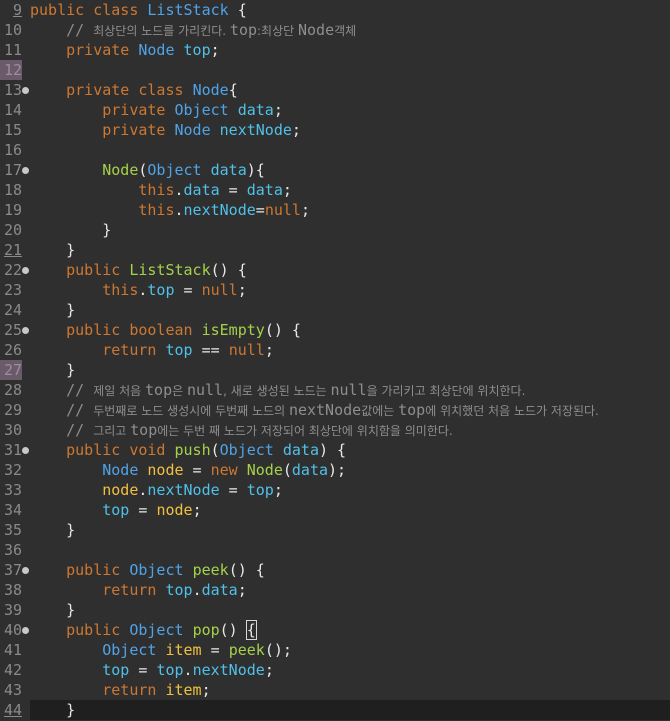  What do you see at coordinates (11, 150) in the screenshot?
I see `line-number: 16` at bounding box center [11, 150].